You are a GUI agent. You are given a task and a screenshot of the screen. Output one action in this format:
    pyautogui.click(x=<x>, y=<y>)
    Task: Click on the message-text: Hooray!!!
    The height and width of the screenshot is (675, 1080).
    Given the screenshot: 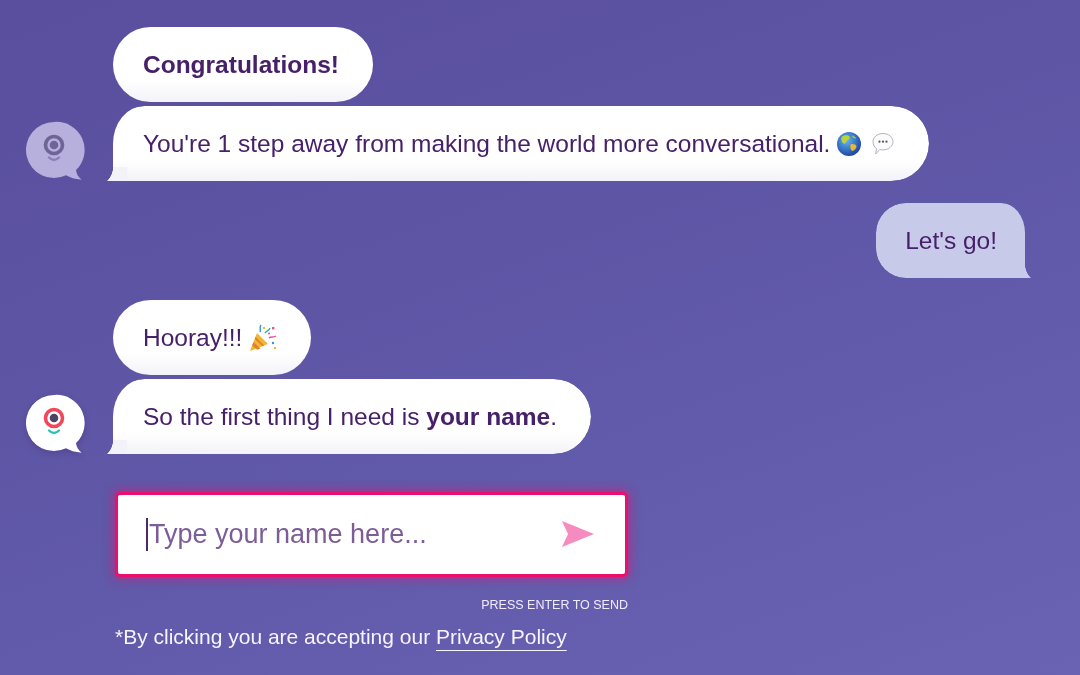 What is the action you would take?
    pyautogui.click(x=193, y=337)
    